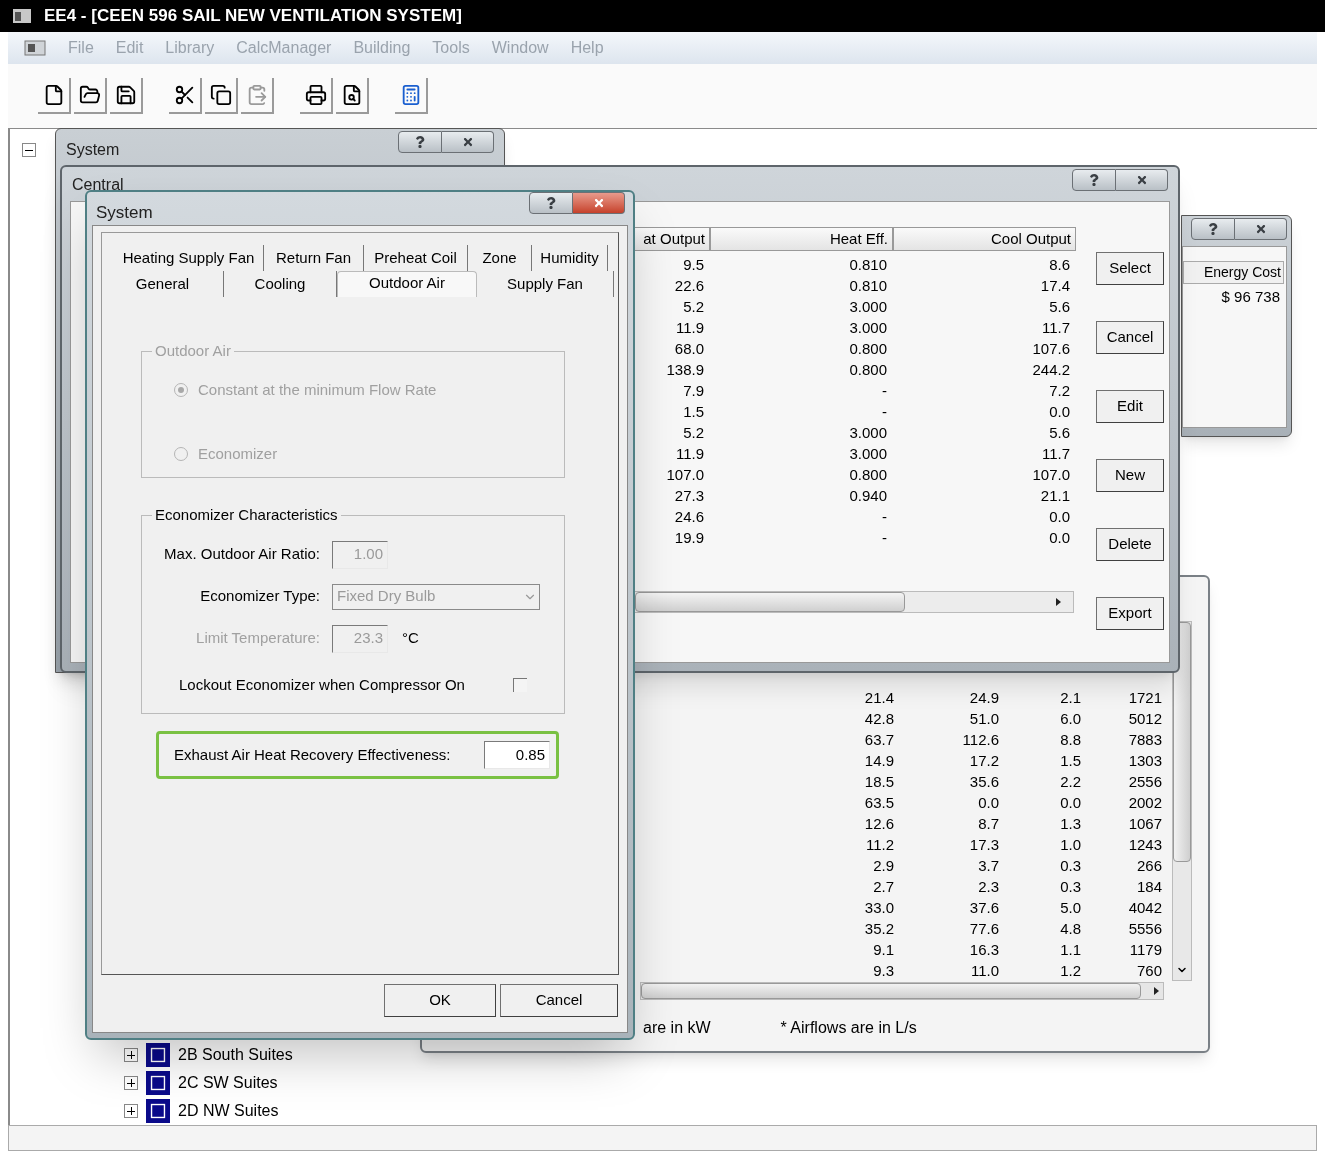 This screenshot has width=1325, height=1158. Describe the element at coordinates (189, 258) in the screenshot. I see `tab: Heating Supply Fan` at that location.